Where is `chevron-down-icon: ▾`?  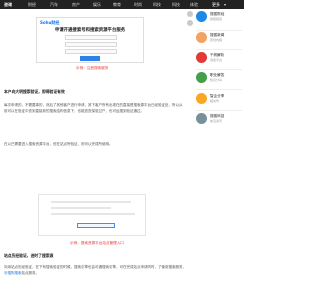 chevron-down-icon: ▾ is located at coordinates (225, 4).